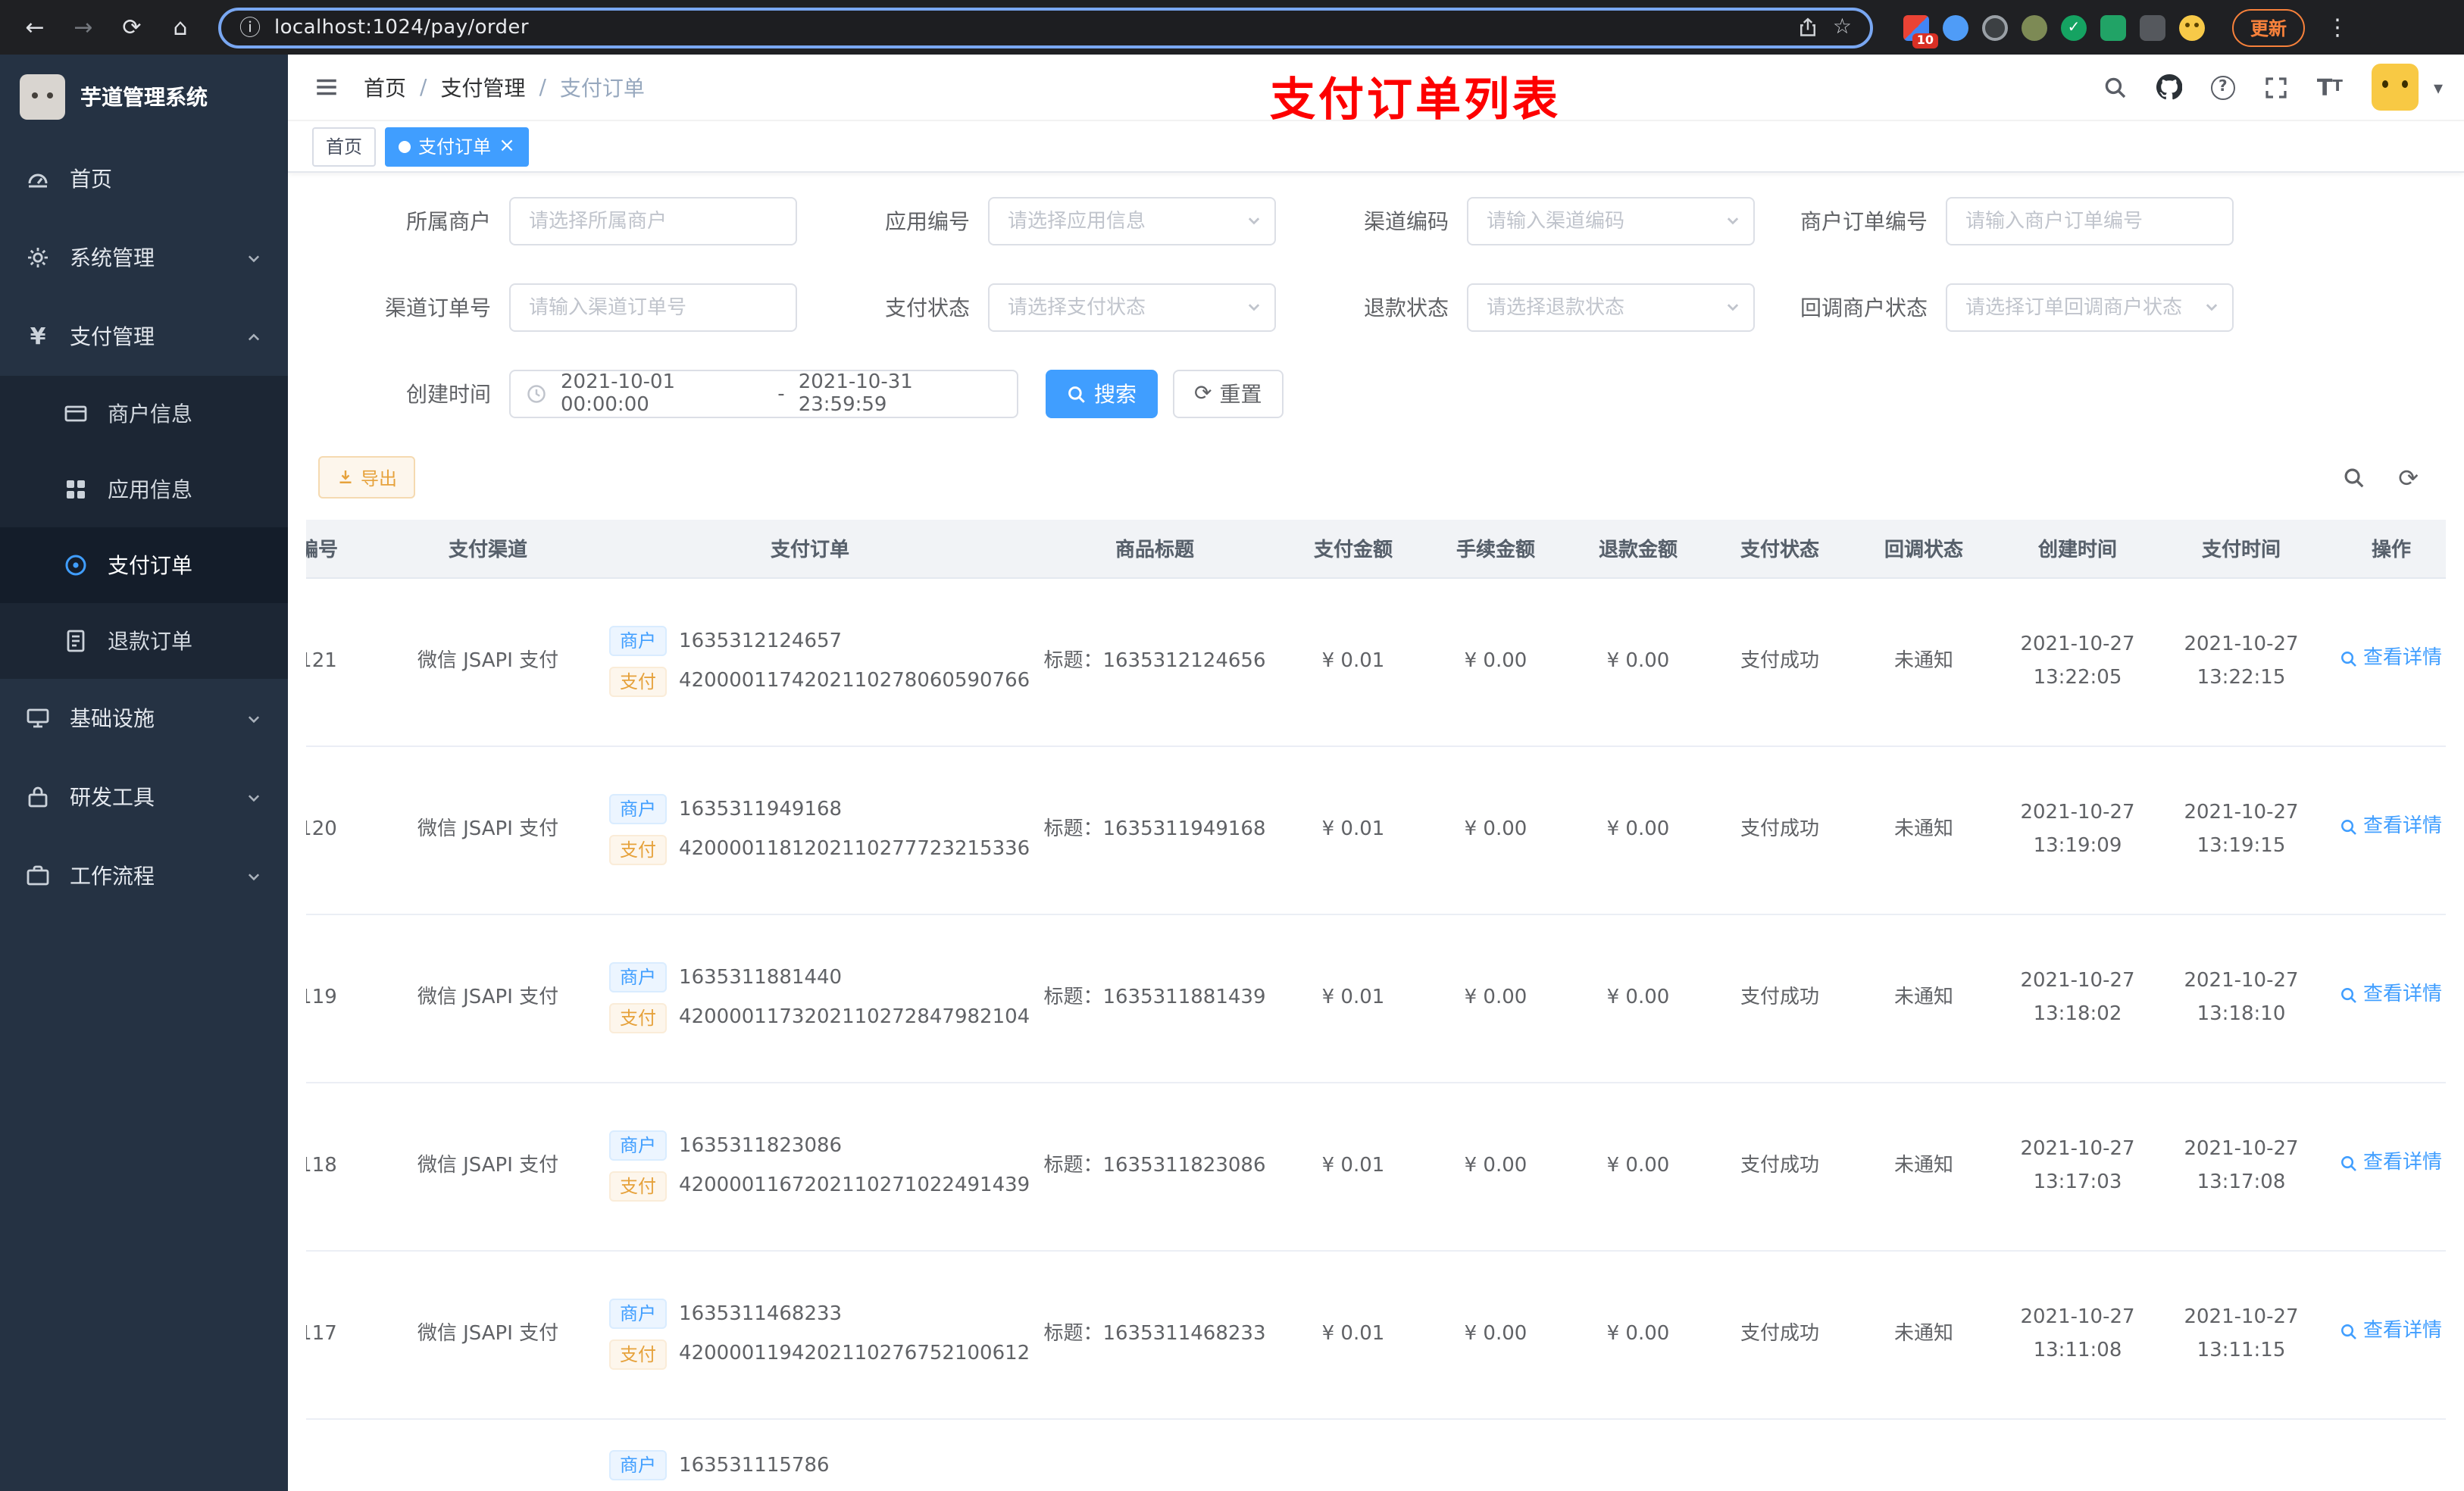  What do you see at coordinates (507, 146) in the screenshot?
I see `close-icon: ×` at bounding box center [507, 146].